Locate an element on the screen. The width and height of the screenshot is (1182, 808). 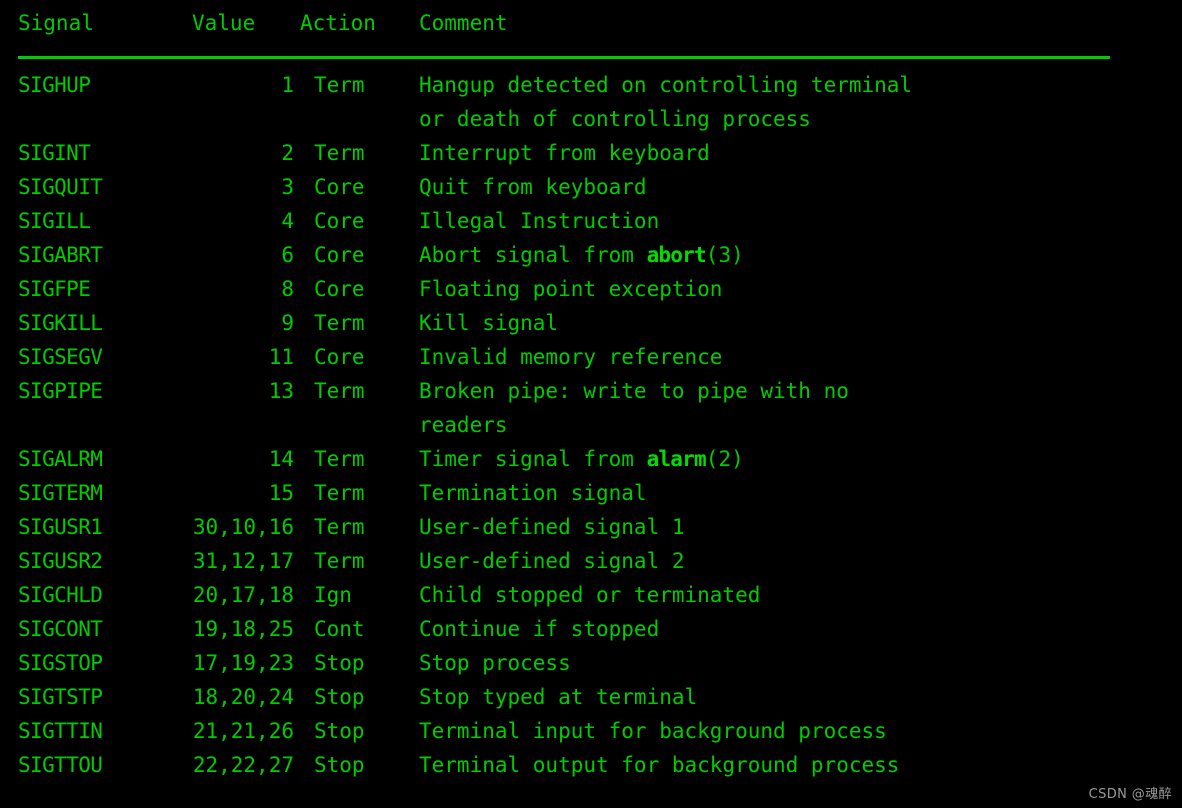
signal-comment: Invalid memory reference is located at coordinates (800, 357).